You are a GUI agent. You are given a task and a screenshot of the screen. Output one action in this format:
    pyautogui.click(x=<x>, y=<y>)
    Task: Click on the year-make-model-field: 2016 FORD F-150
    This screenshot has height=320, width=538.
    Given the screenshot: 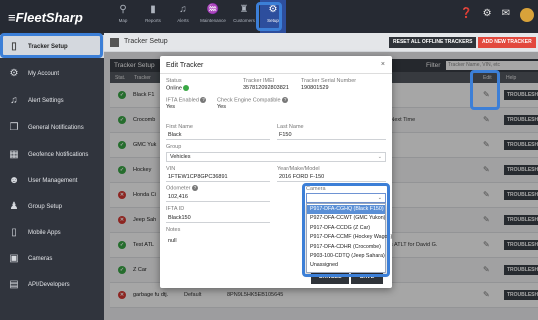 What is the action you would take?
    pyautogui.click(x=331, y=177)
    